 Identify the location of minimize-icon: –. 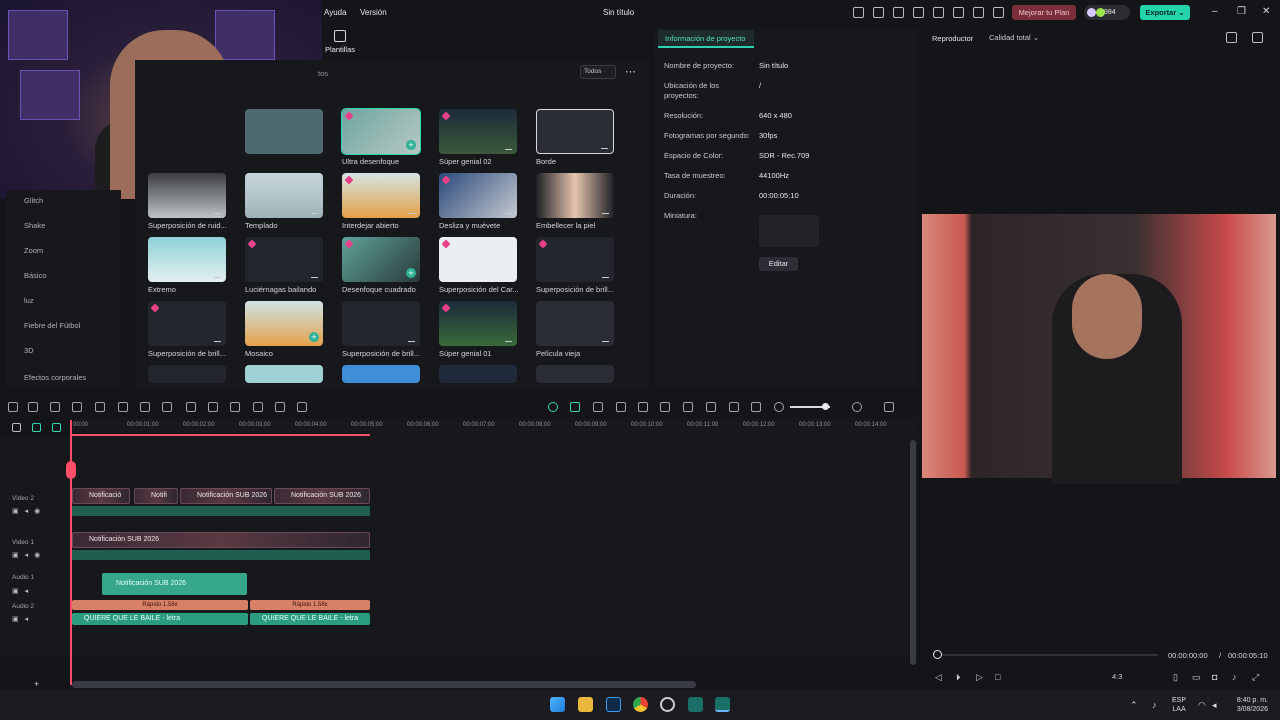
(1215, 11).